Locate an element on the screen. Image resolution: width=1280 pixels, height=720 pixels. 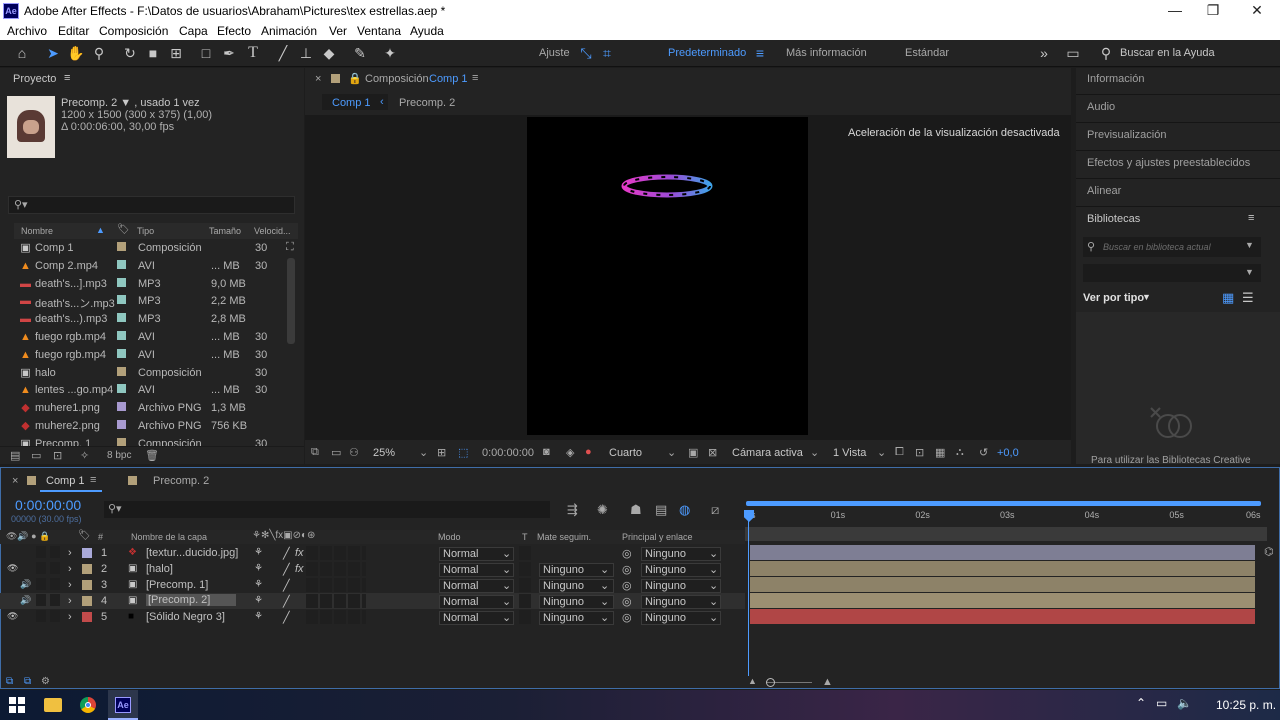
menu-animacion: Animación is located at coordinates (289, 31).